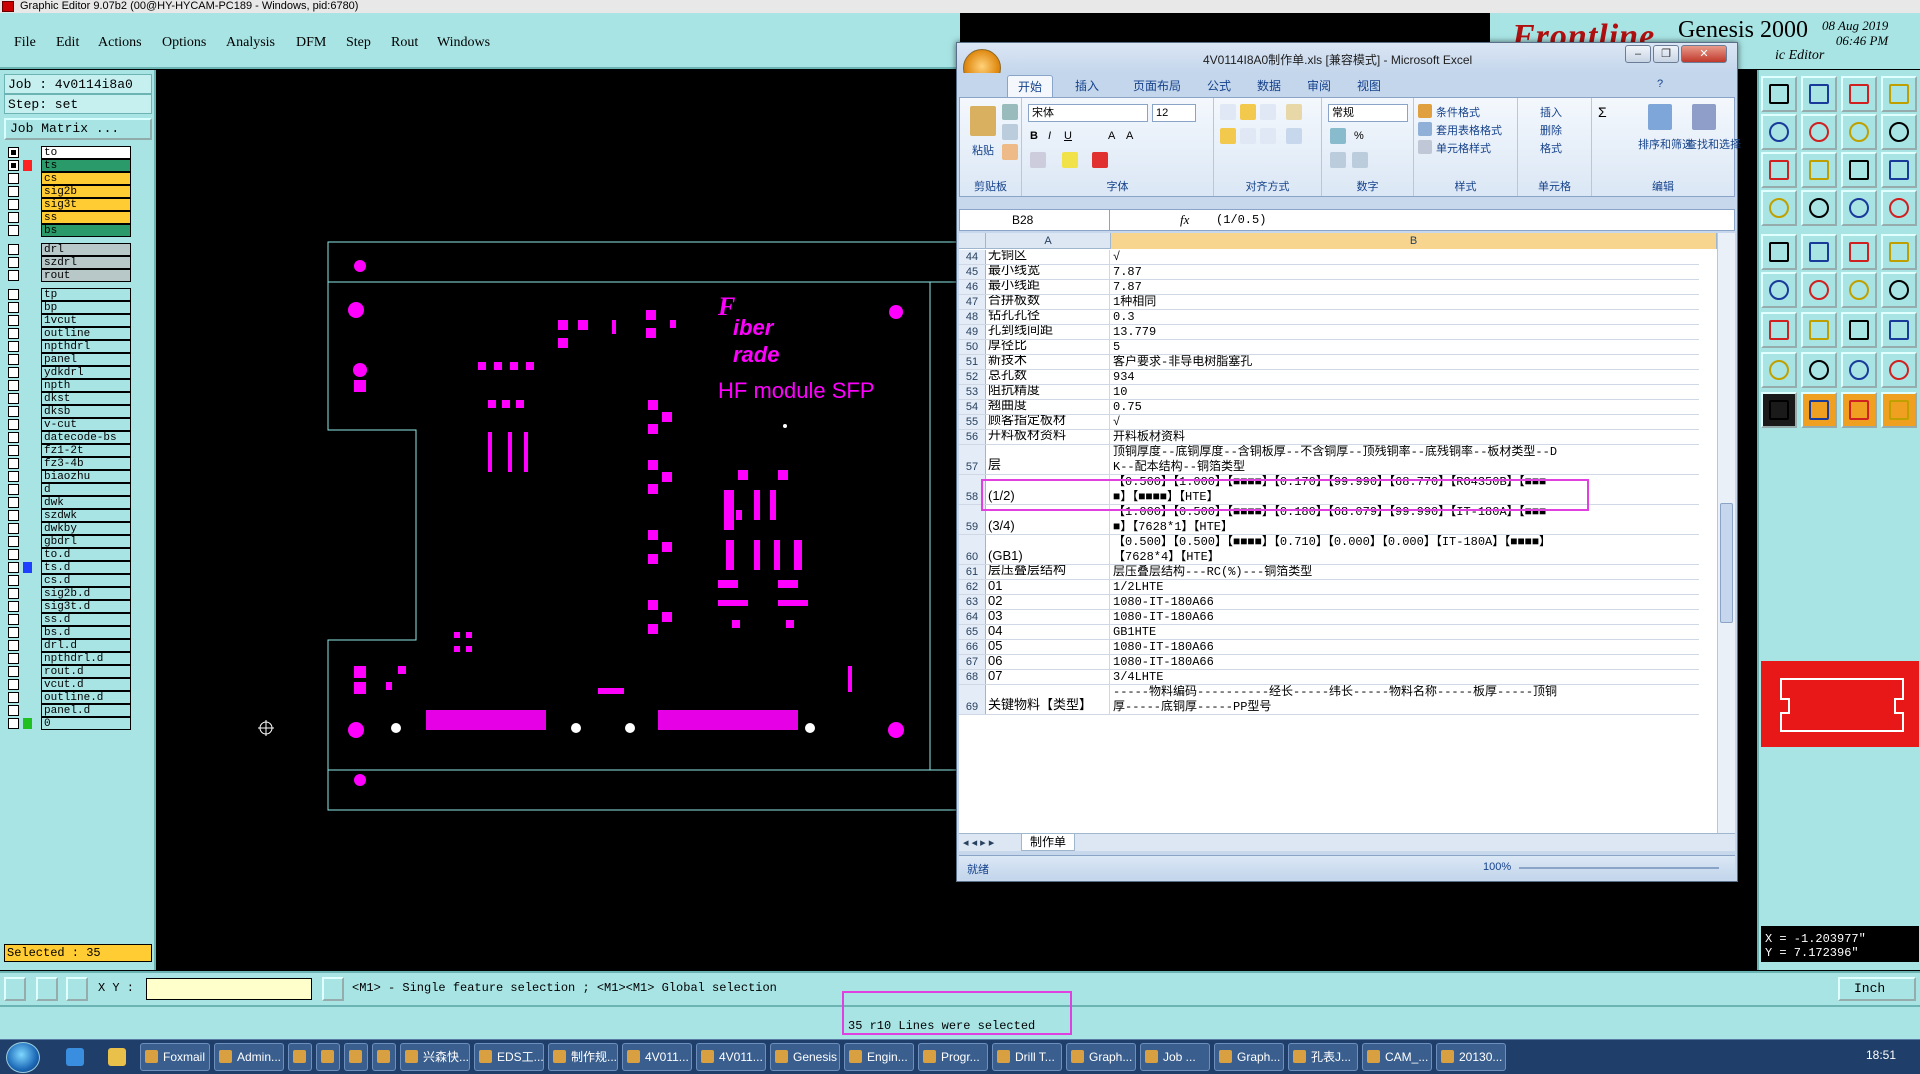  Describe the element at coordinates (120, 43) in the screenshot. I see `menu-actions: Actions` at that location.